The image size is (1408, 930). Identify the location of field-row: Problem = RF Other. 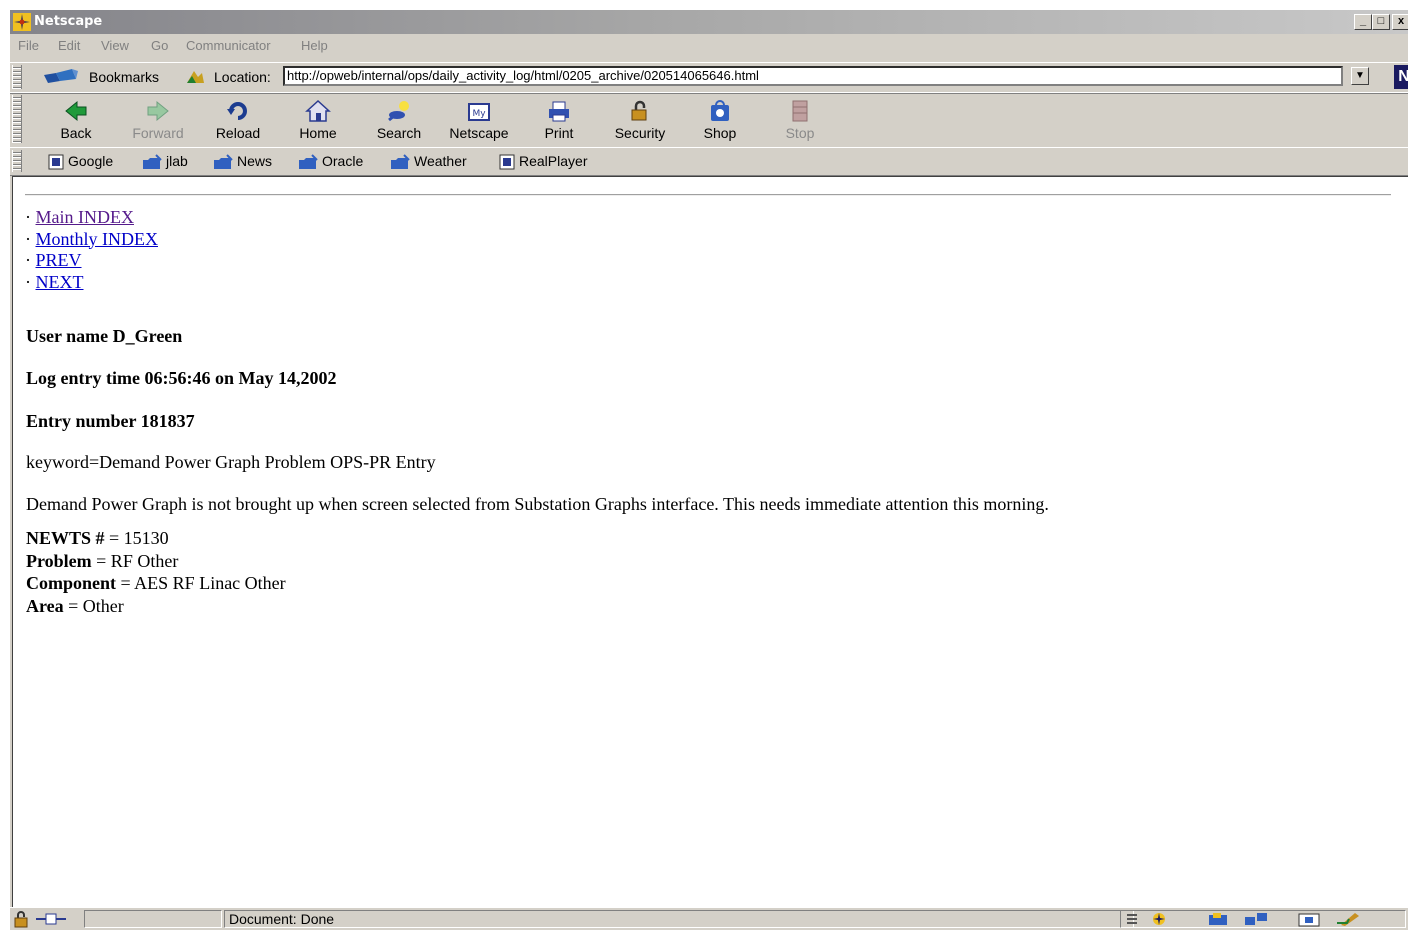
(156, 561).